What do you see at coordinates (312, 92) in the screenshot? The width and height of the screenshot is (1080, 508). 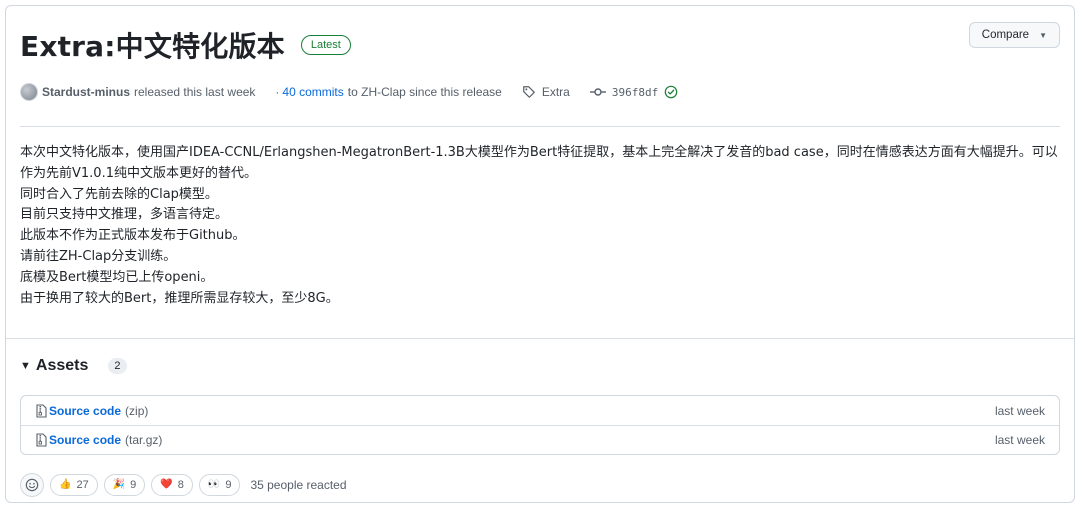 I see `commits-link: 40 commits` at bounding box center [312, 92].